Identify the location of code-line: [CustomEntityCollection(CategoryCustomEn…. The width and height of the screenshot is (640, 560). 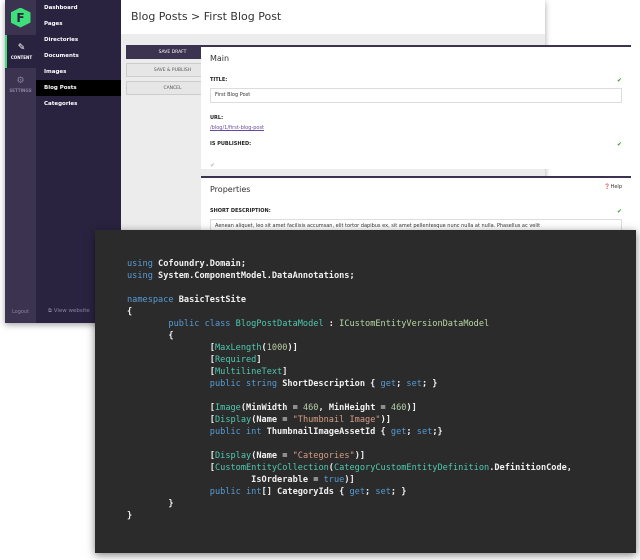
(381, 468).